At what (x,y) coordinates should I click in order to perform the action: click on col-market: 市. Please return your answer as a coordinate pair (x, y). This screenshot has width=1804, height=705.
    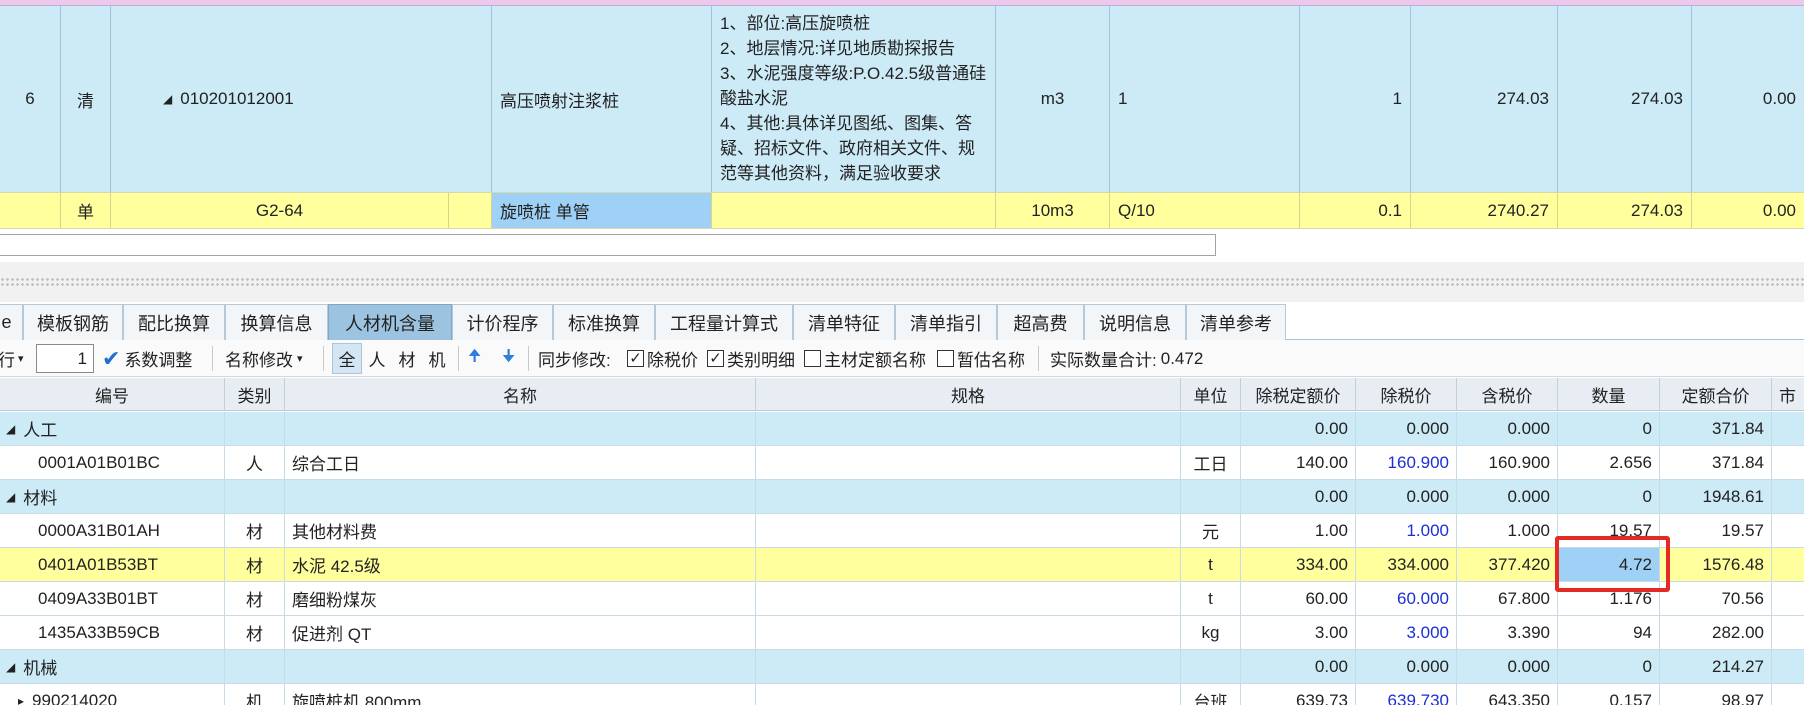
    Looking at the image, I should click on (1788, 394).